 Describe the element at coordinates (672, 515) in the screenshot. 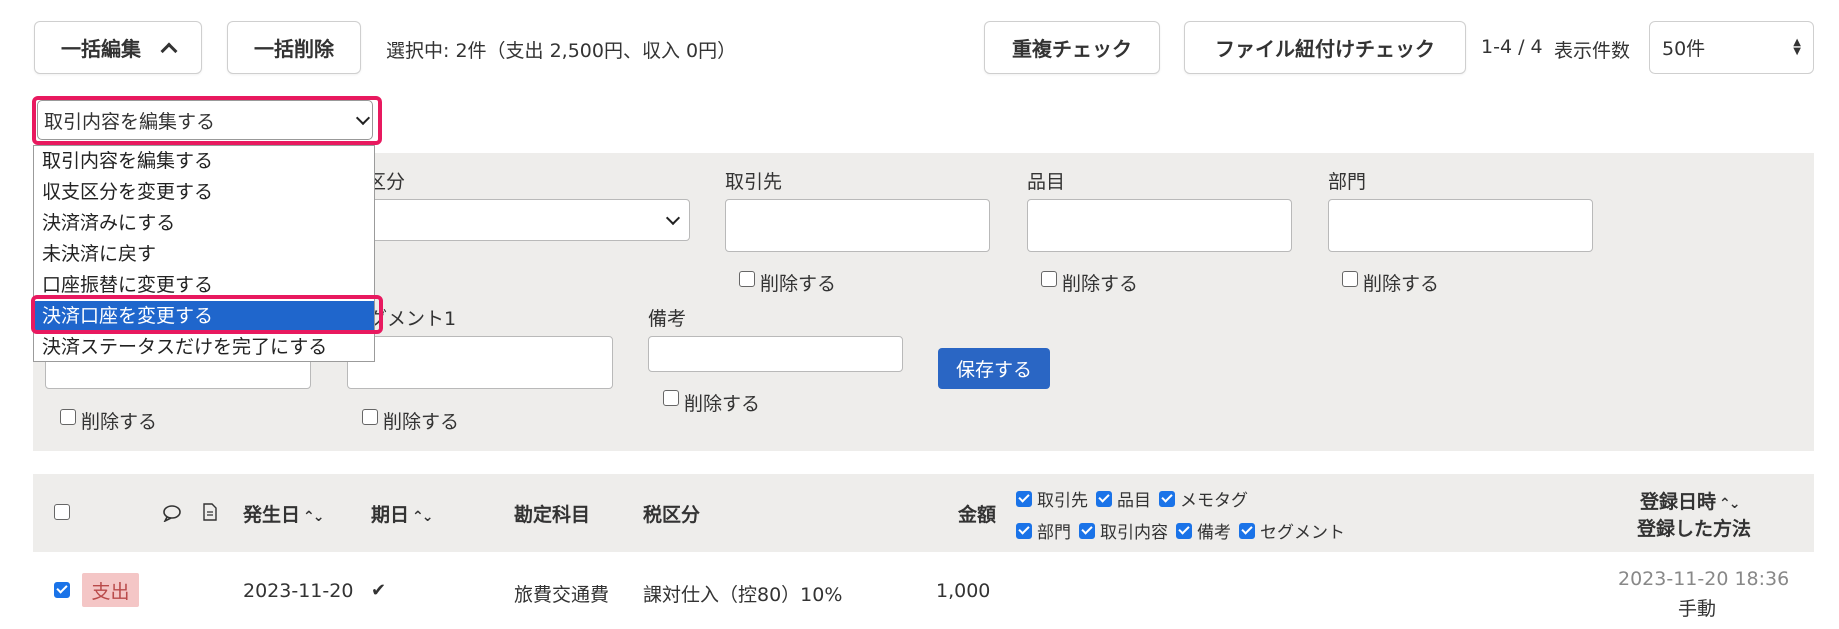

I see `header-tax: 税区分` at that location.